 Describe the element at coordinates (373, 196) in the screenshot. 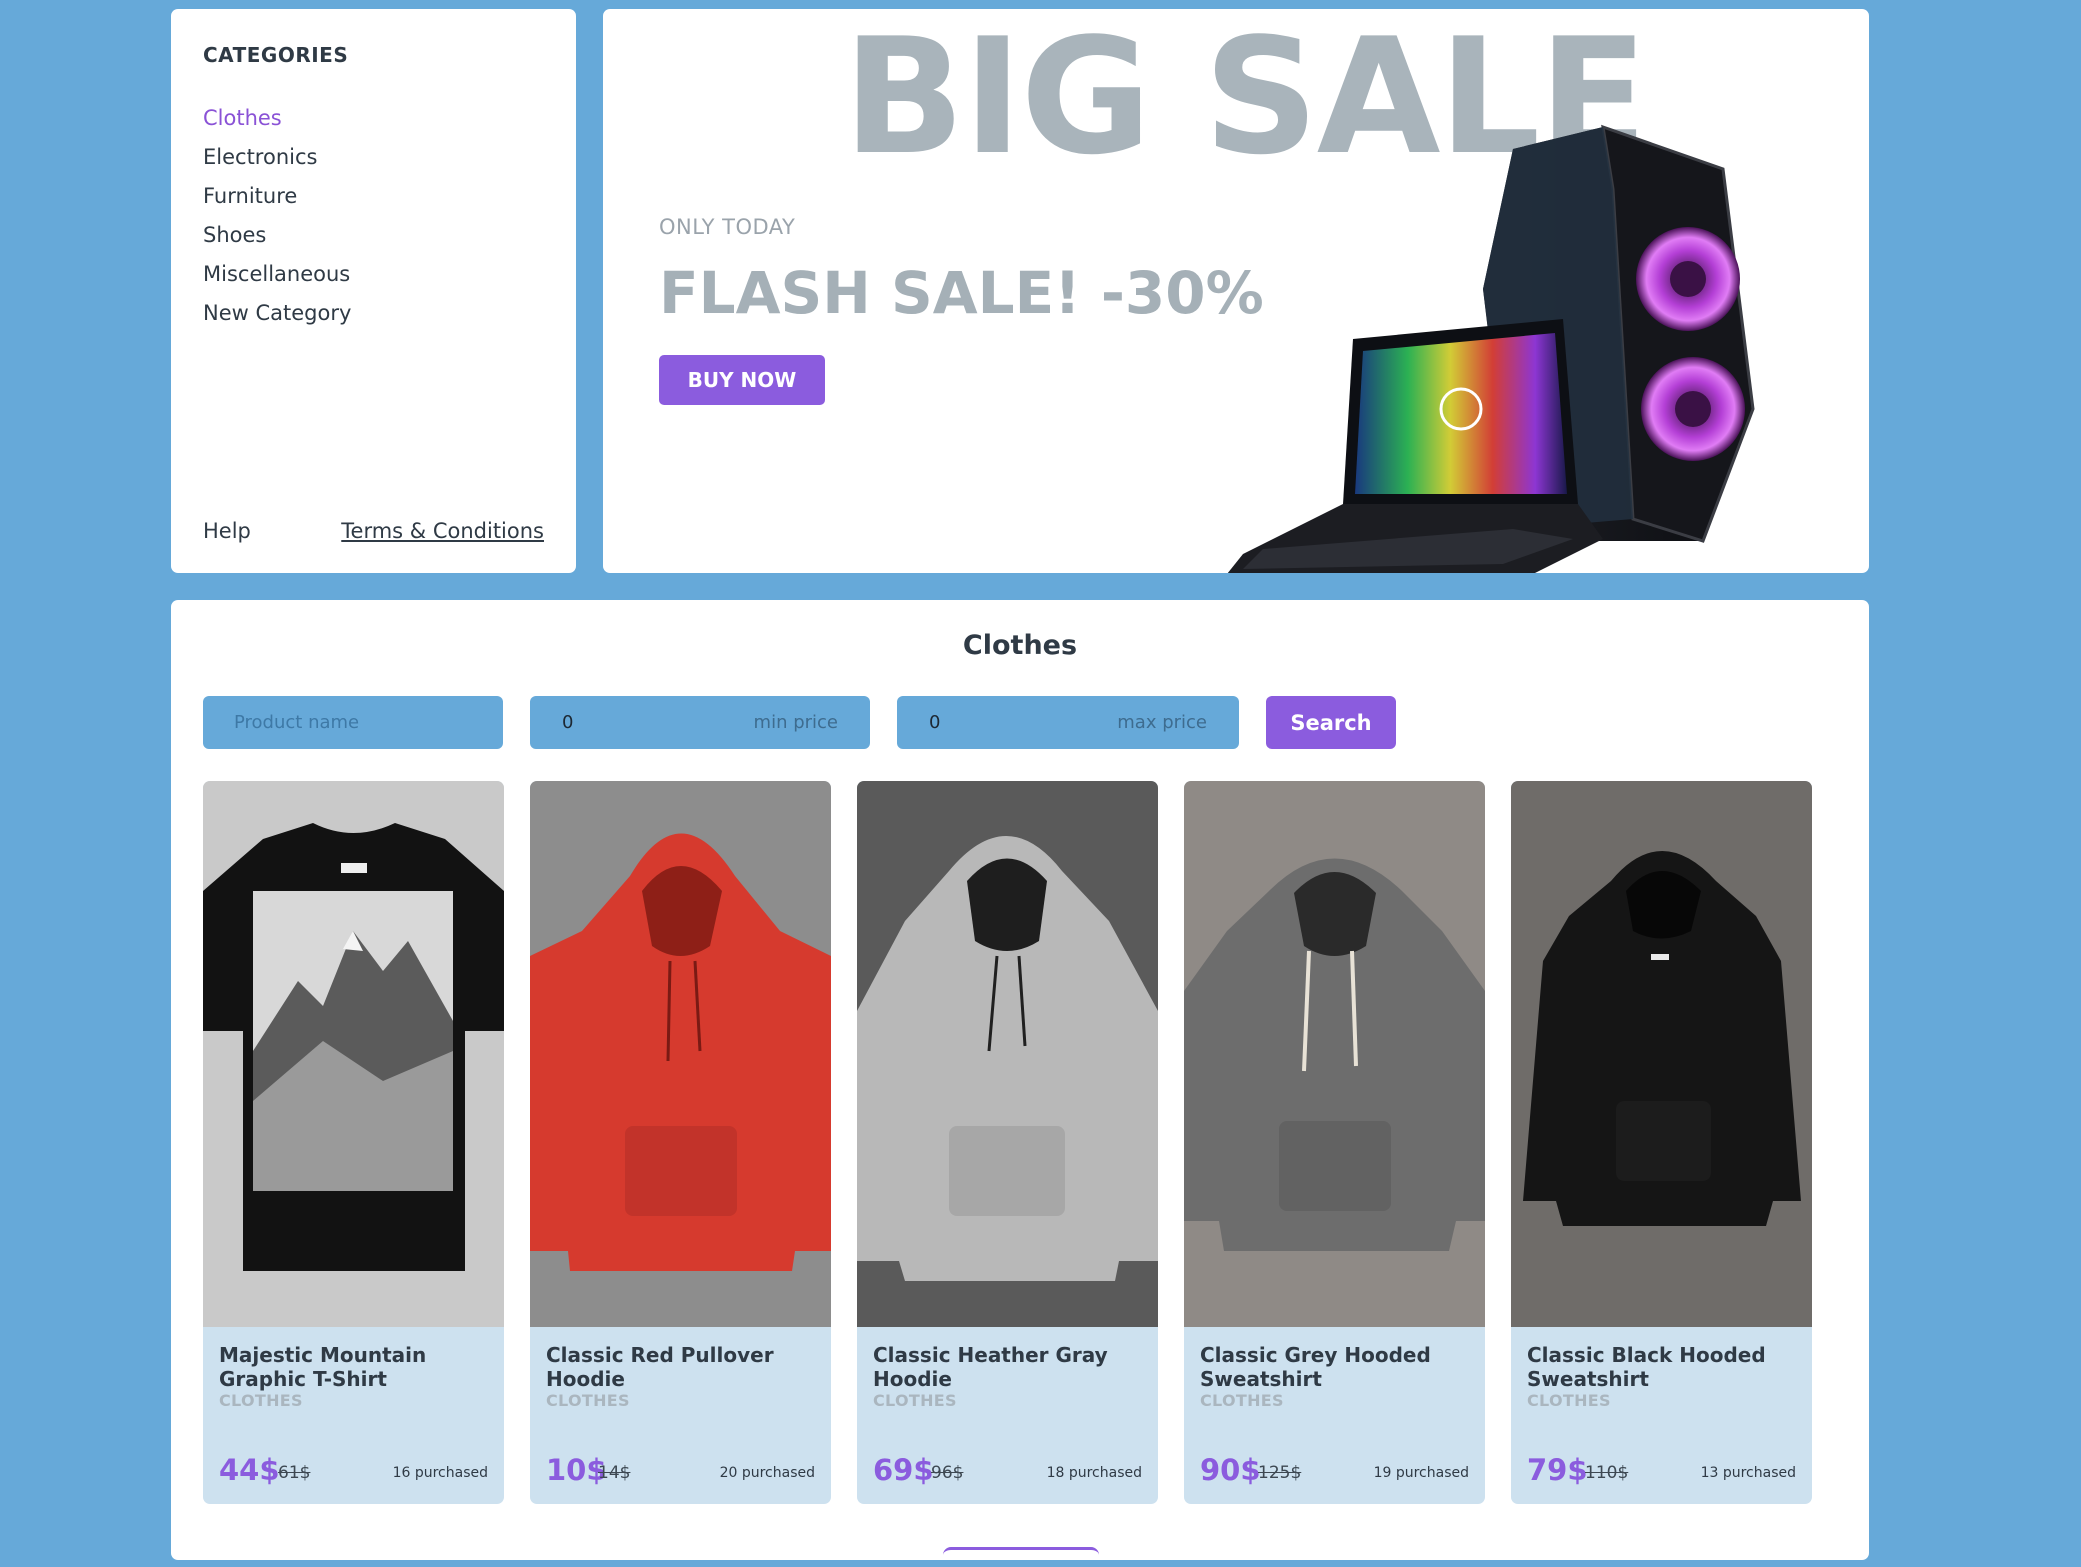

I see `category-item-furniture: Furniture` at that location.